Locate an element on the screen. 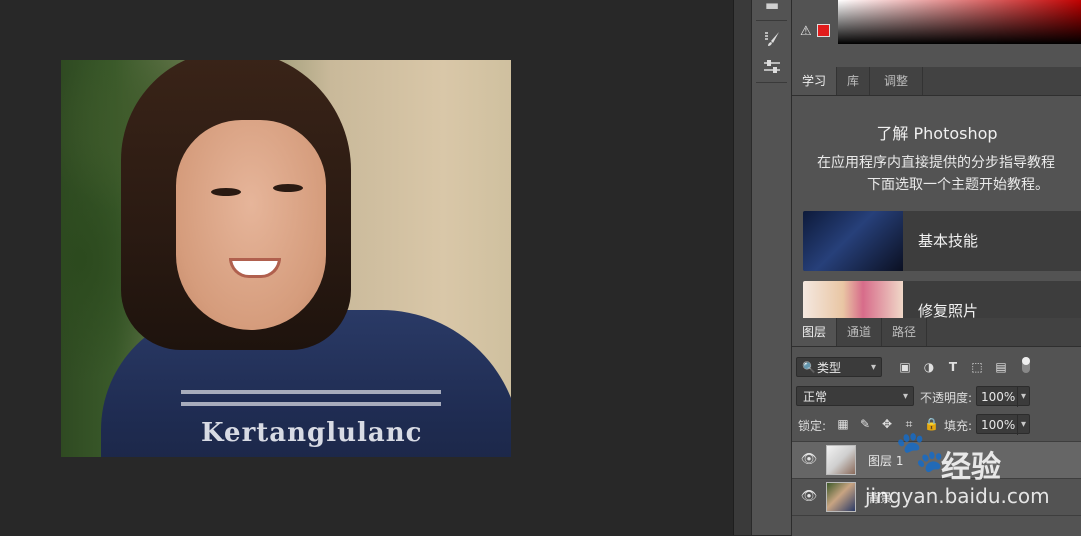  tab-learn: 学习 is located at coordinates (815, 81).